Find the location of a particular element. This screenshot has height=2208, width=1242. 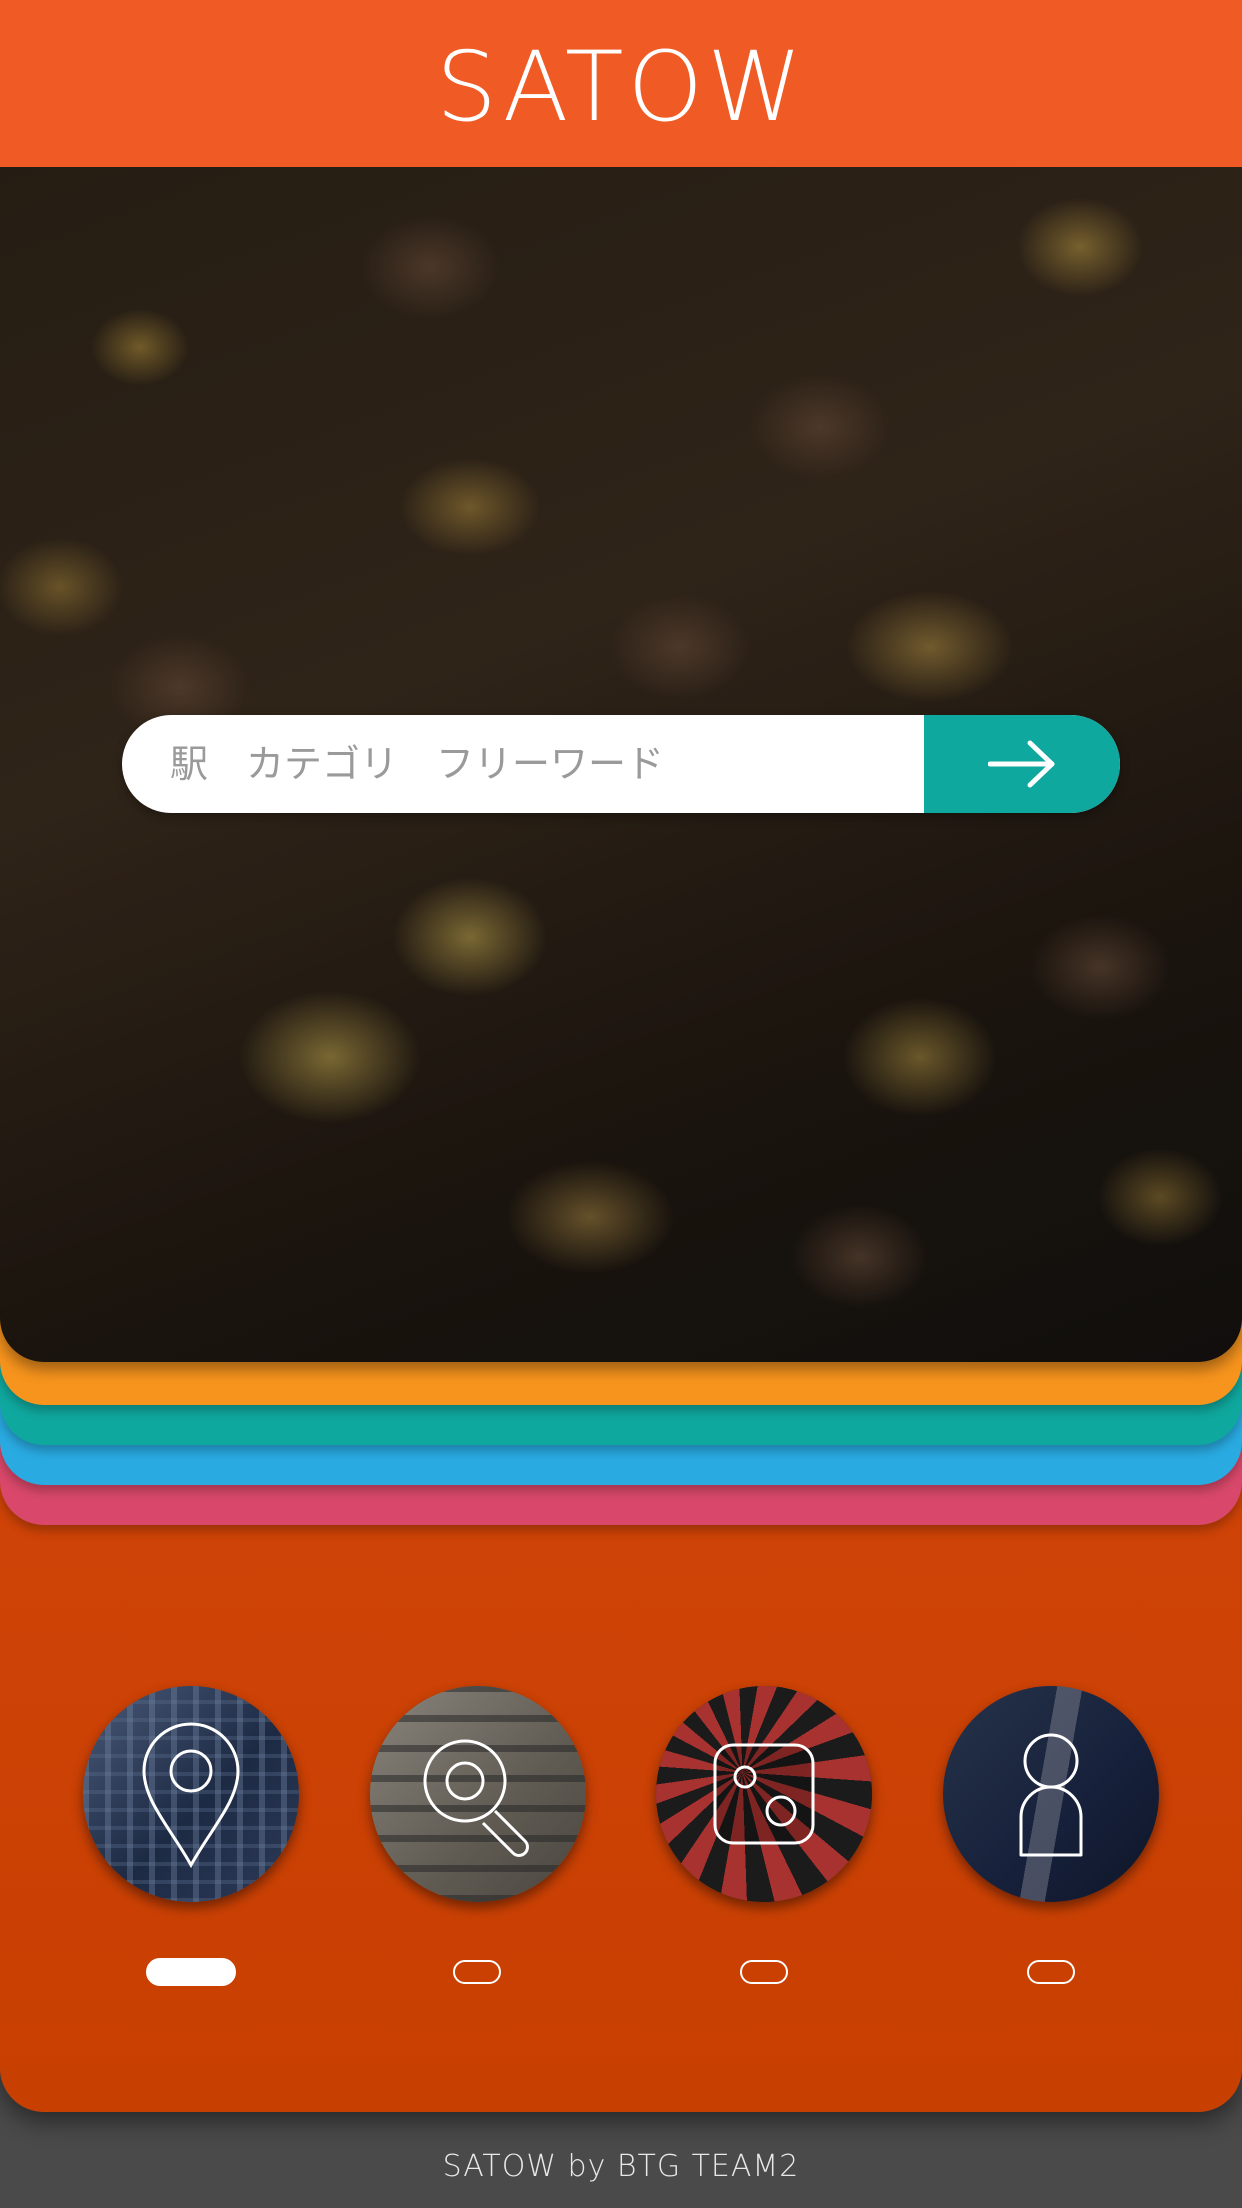

arrow-right-icon is located at coordinates (1021, 764).